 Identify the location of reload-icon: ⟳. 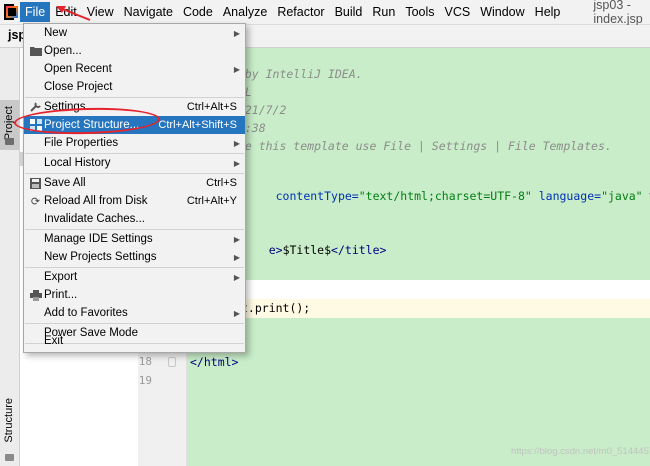
(35, 201).